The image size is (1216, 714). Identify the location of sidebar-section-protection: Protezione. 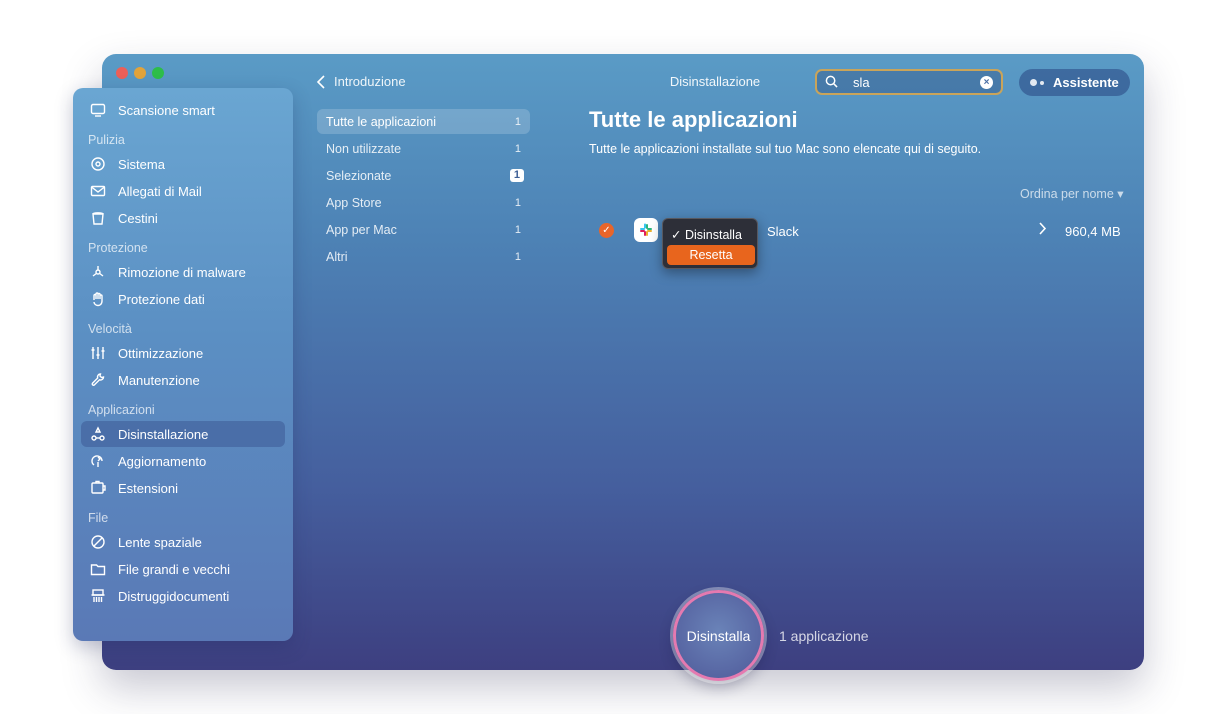
(118, 248).